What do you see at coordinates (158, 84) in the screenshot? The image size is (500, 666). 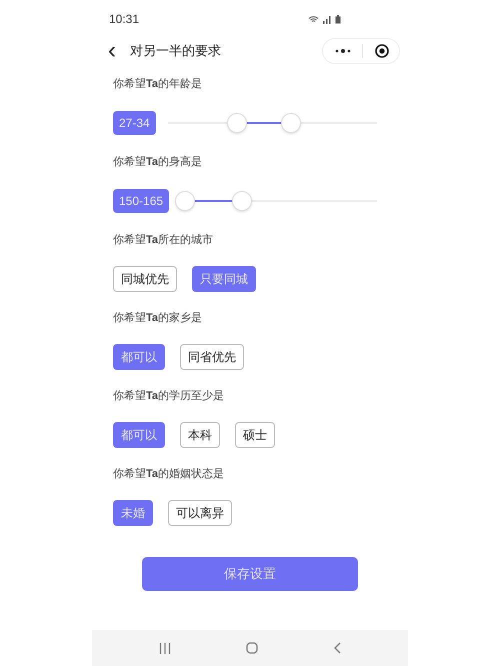 I see `question-label: 你希望Ta的年龄是` at bounding box center [158, 84].